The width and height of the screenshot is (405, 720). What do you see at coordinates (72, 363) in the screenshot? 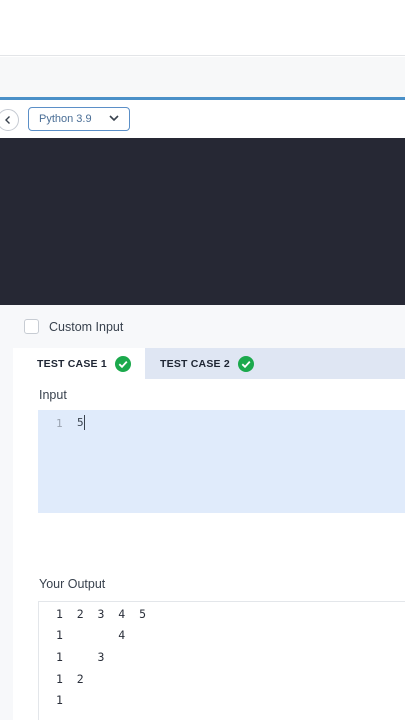
I see `tab-label: TEST CASE 1` at bounding box center [72, 363].